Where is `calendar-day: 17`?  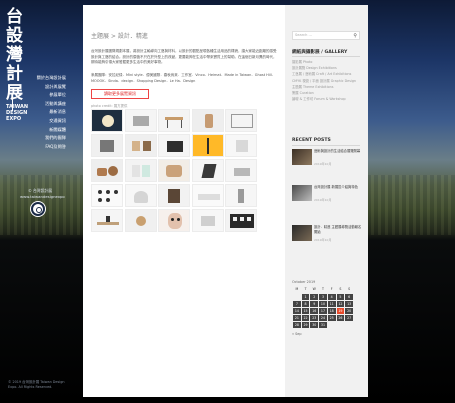
calendar-day: 17 is located at coordinates (323, 310).